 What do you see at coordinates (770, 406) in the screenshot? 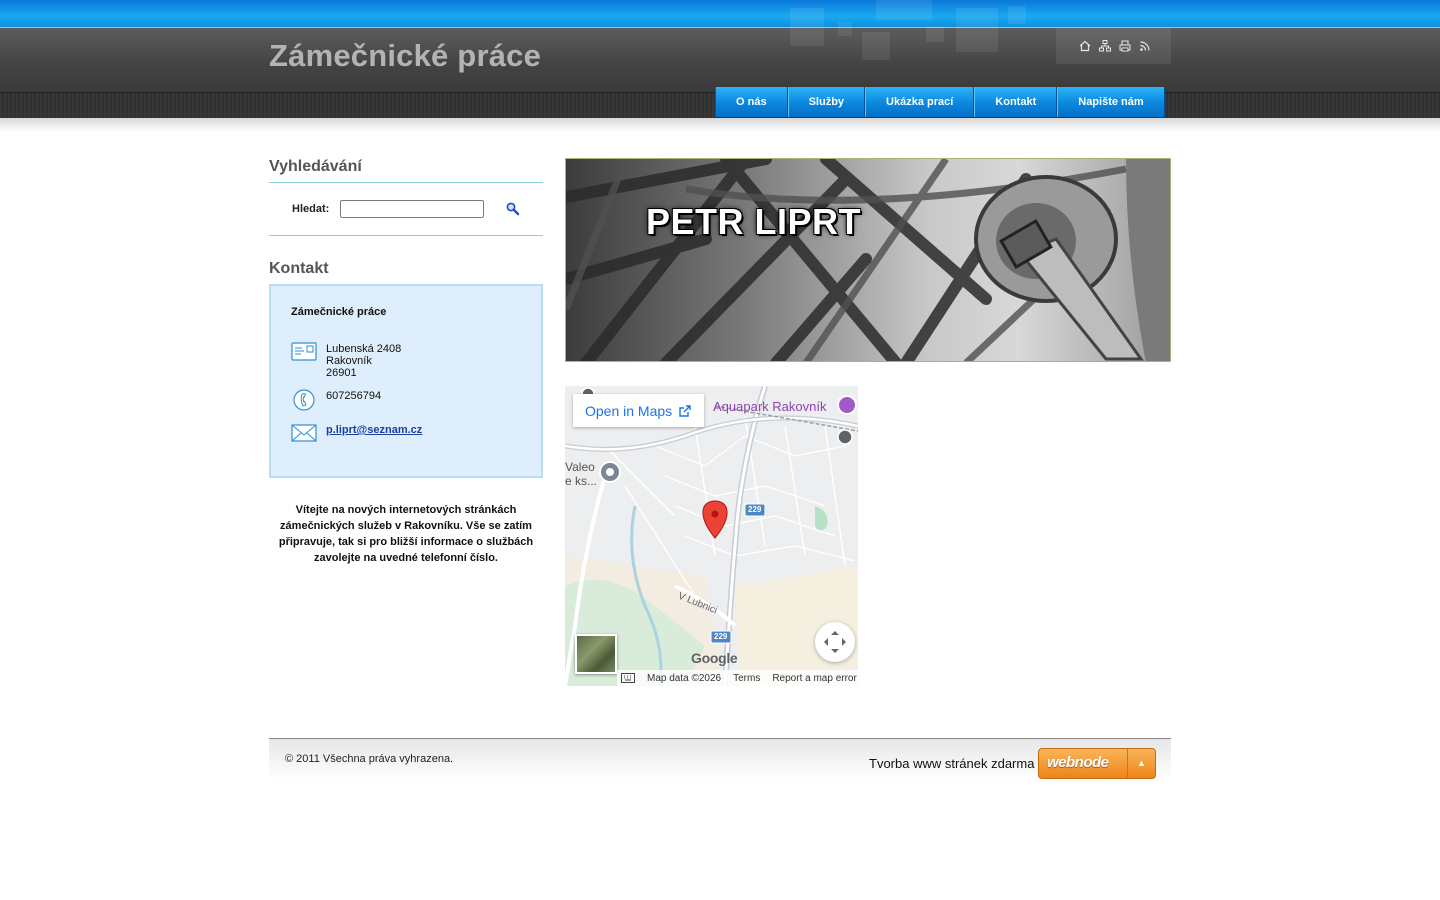
I see `map-place-label: Aquapark Rakovník` at bounding box center [770, 406].